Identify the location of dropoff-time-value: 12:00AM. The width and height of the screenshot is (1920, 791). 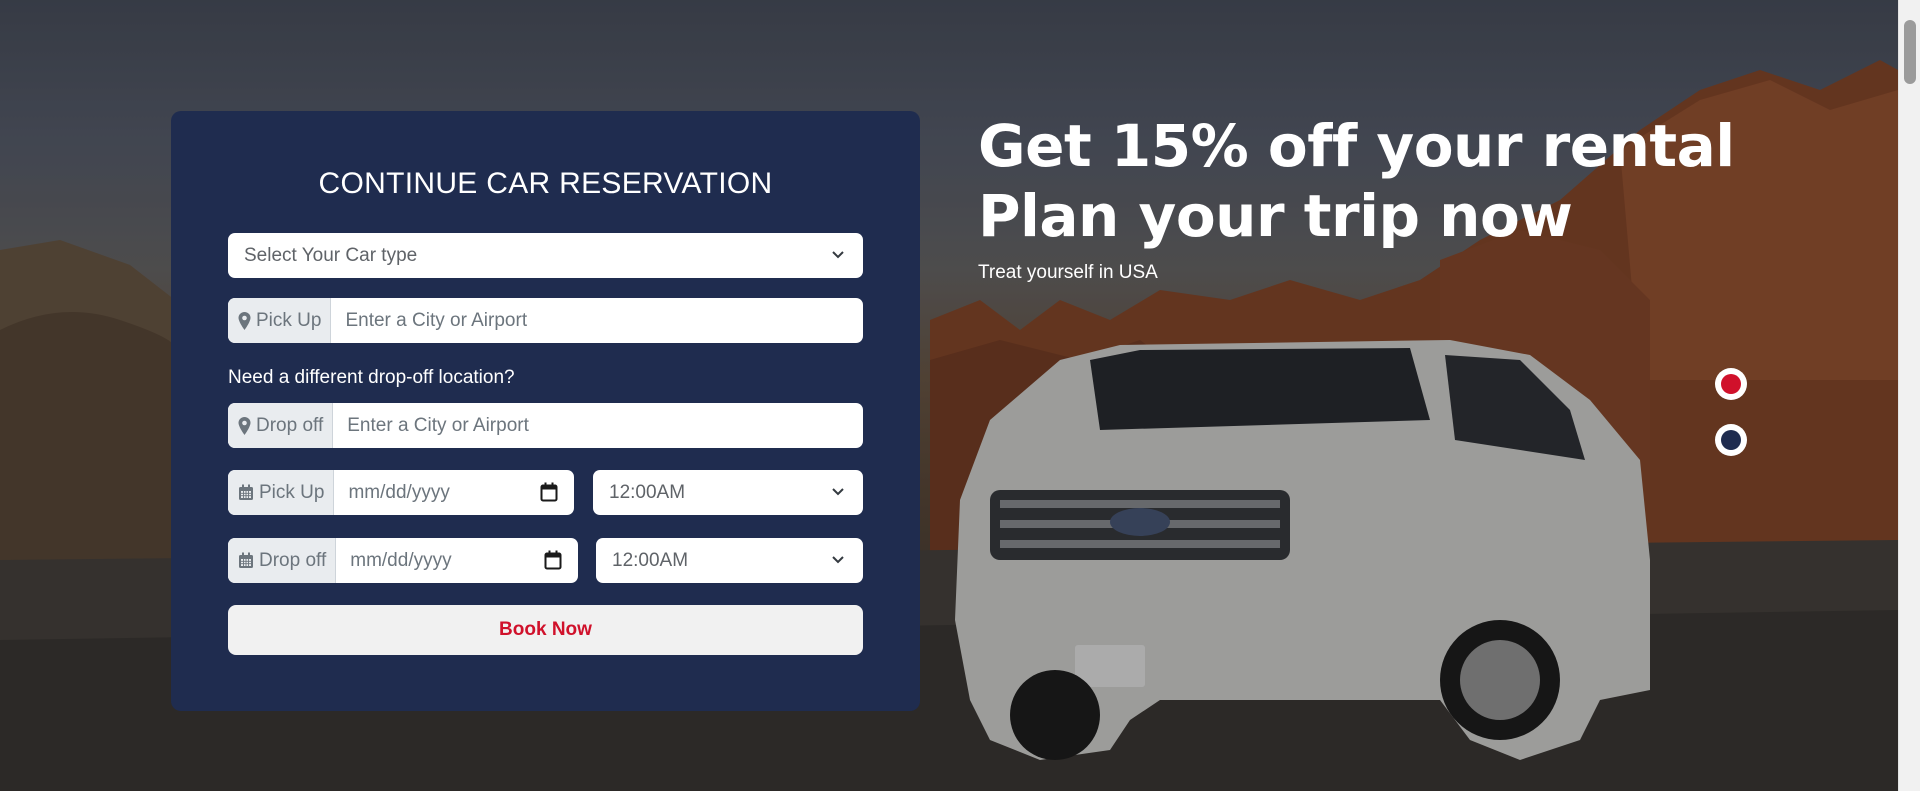
(650, 560).